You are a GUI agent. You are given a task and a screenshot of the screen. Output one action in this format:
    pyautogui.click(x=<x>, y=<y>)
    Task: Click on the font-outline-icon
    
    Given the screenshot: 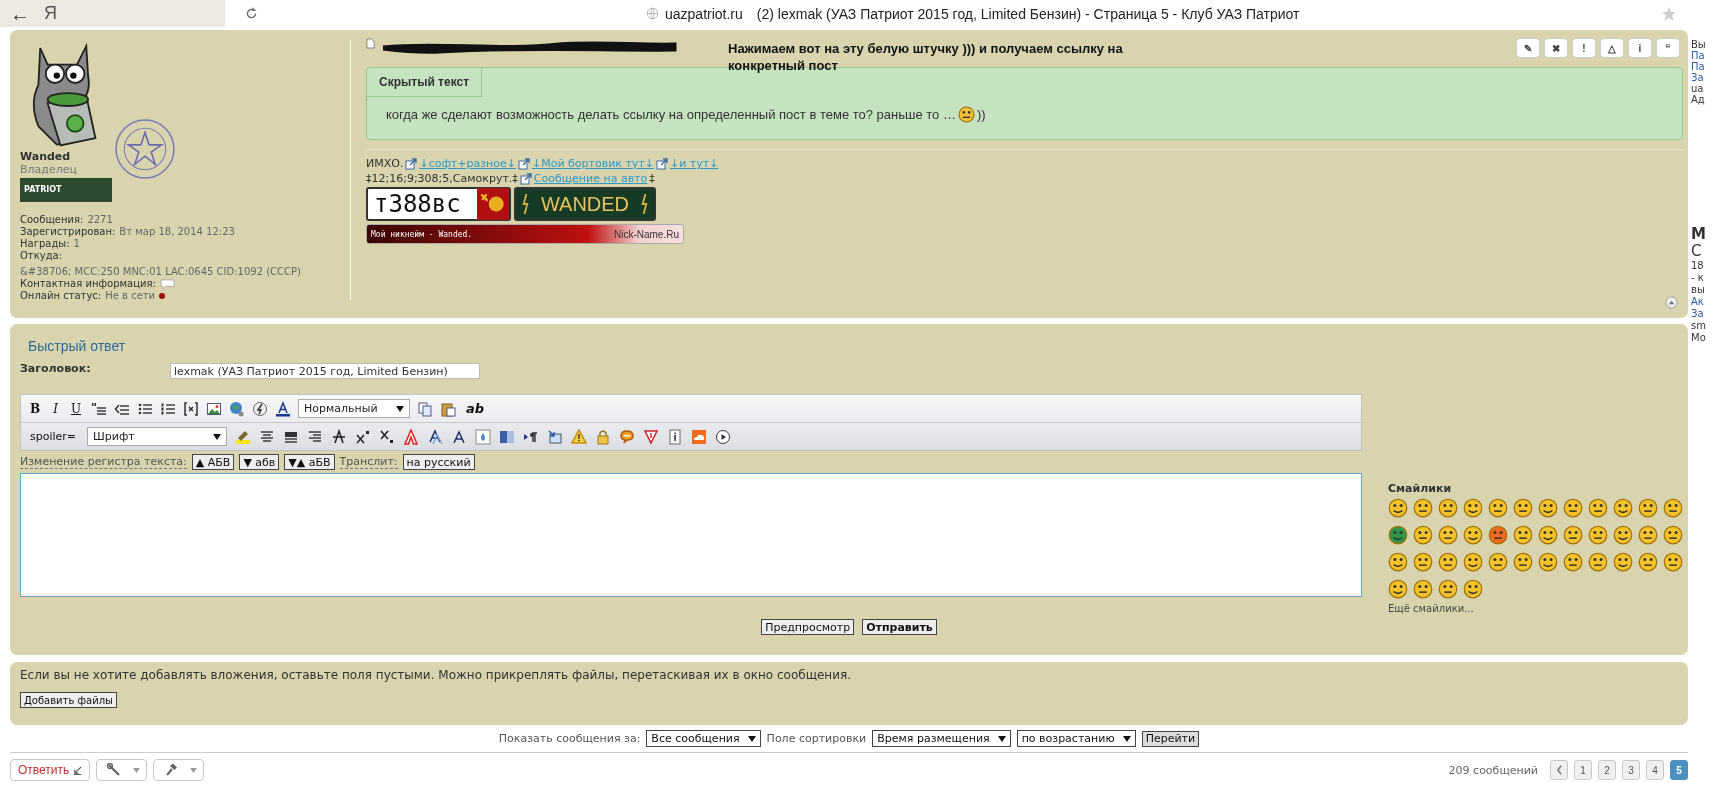 What is the action you would take?
    pyautogui.click(x=411, y=436)
    